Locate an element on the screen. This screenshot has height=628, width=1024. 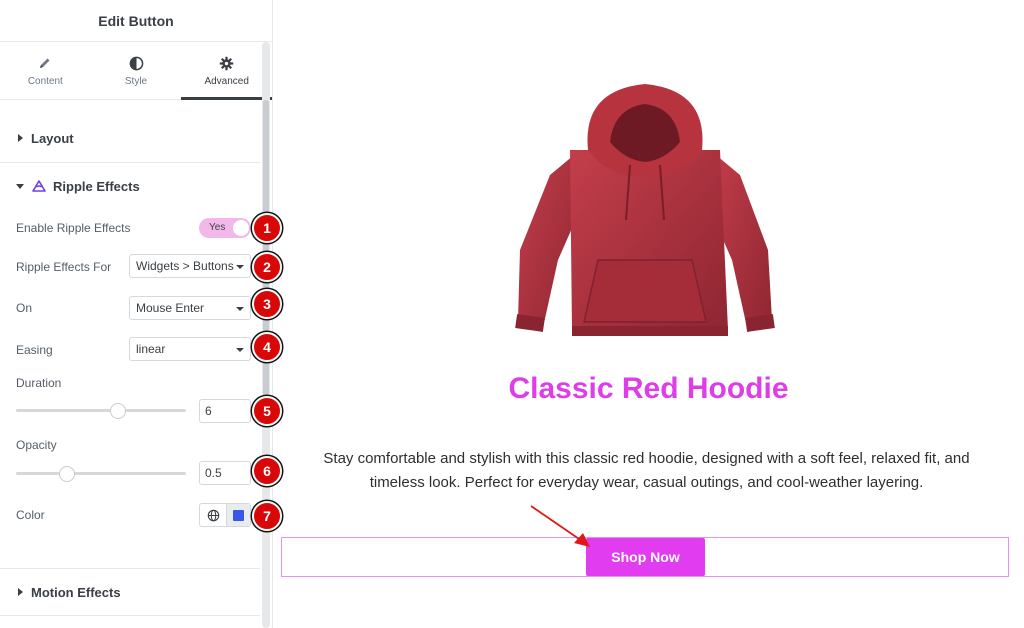
opacity-slider-track is located at coordinates (101, 473).